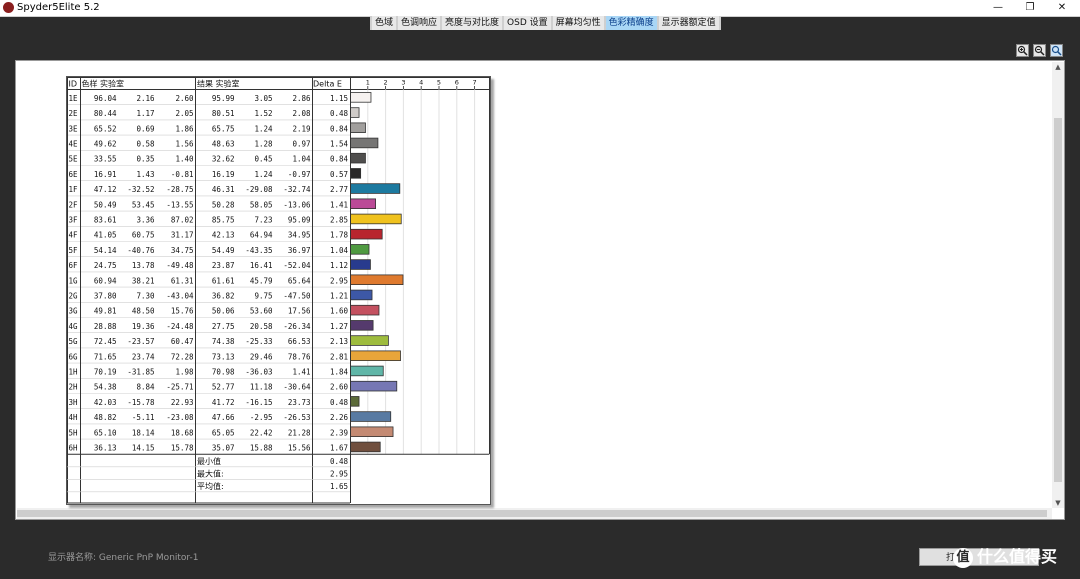  Describe the element at coordinates (299, 235) in the screenshot. I see `result-lab-value: 34.95` at that location.